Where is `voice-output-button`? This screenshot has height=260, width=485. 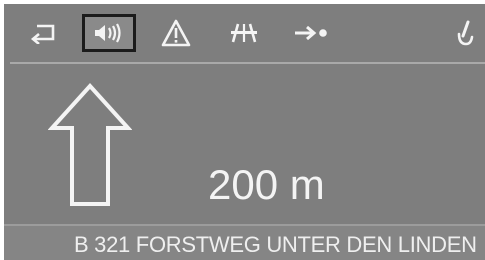
voice-output-button is located at coordinates (109, 33).